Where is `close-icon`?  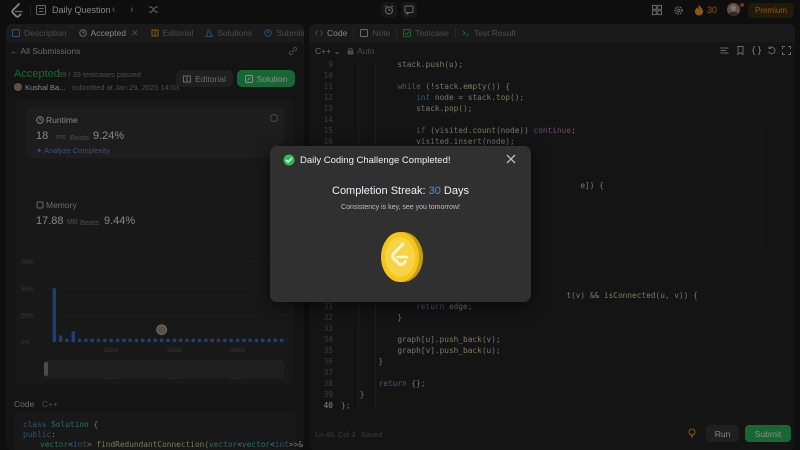
close-icon is located at coordinates (511, 159).